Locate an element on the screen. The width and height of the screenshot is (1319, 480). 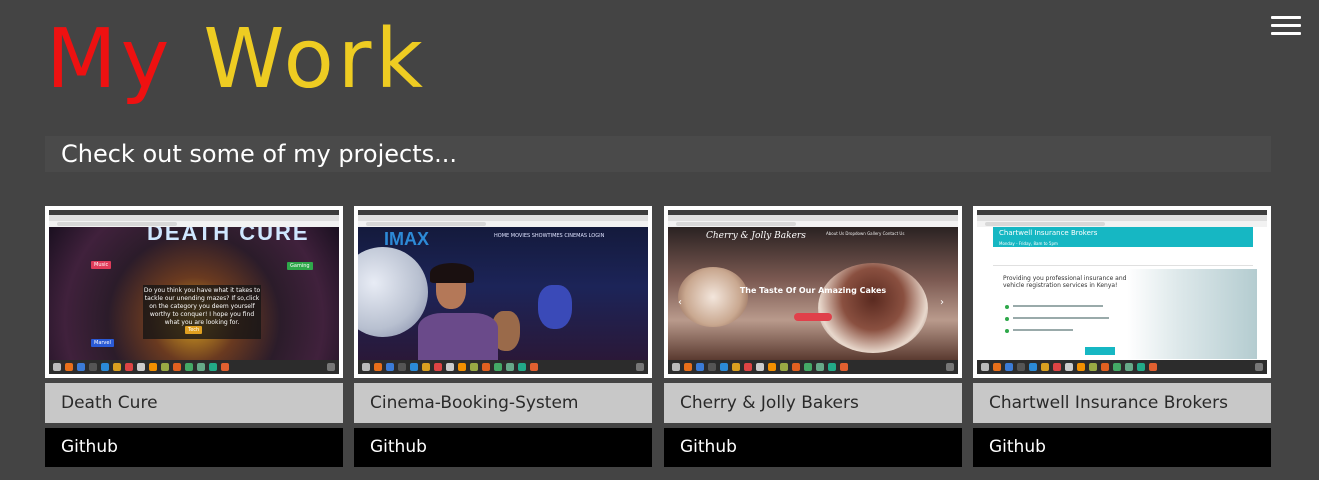
thumb-figure-hair is located at coordinates (452, 273).